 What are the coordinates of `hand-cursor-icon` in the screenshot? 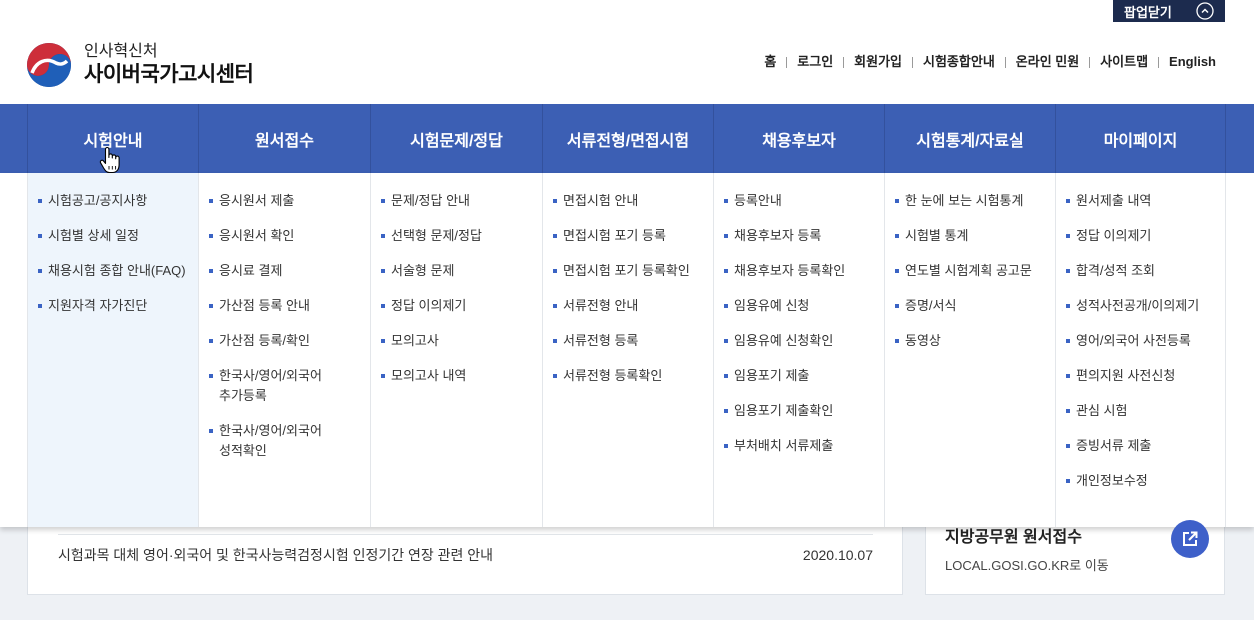 It's located at (109, 160).